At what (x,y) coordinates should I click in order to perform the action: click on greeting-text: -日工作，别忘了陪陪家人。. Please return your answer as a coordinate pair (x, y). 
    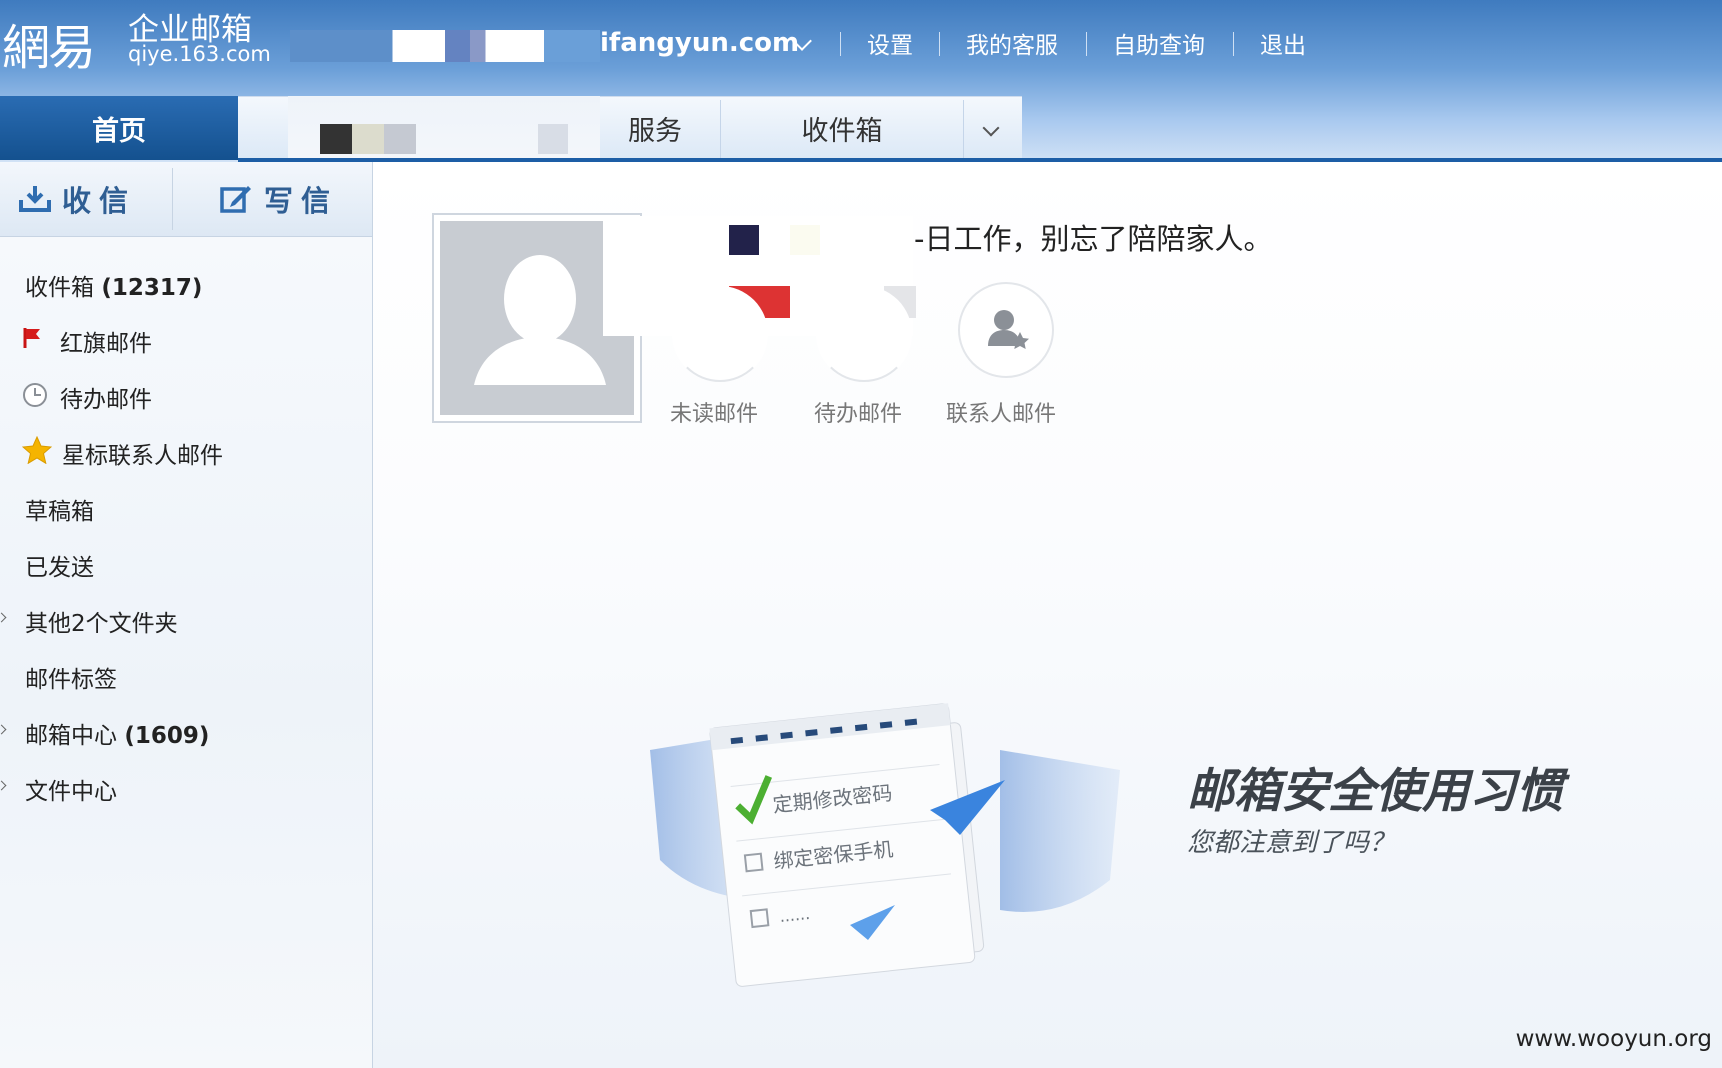
    Looking at the image, I should click on (1093, 239).